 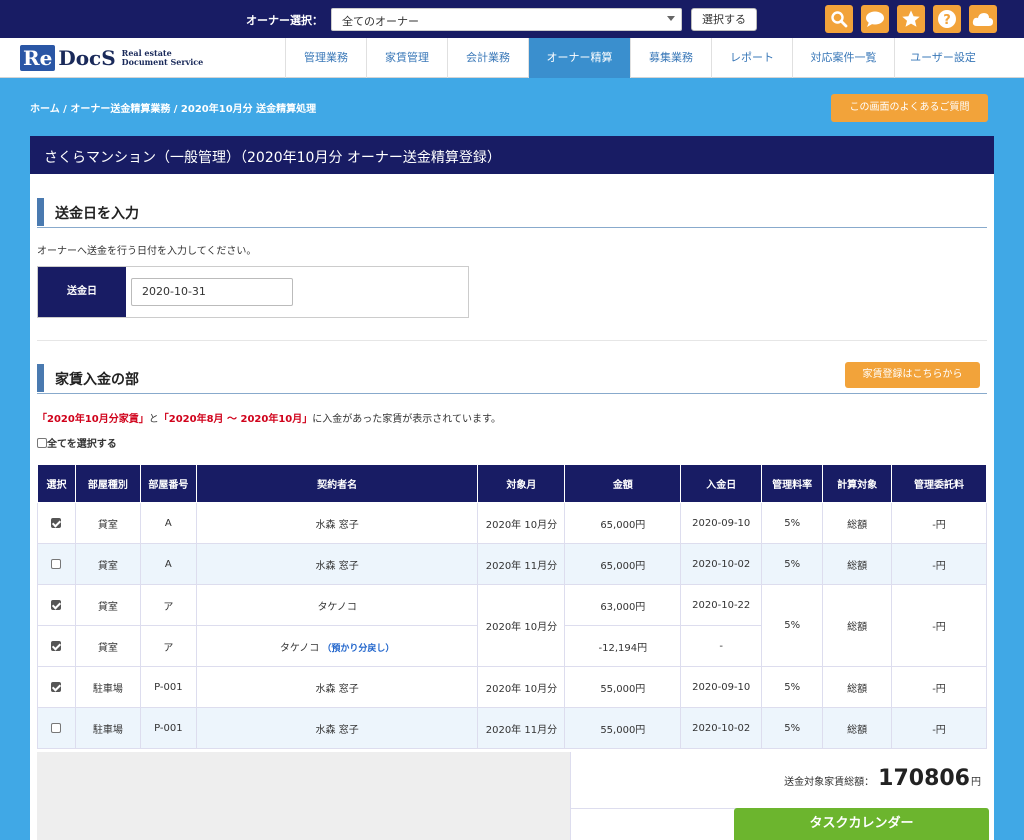 What do you see at coordinates (724, 19) in the screenshot?
I see `owner-select-button: 選択する` at bounding box center [724, 19].